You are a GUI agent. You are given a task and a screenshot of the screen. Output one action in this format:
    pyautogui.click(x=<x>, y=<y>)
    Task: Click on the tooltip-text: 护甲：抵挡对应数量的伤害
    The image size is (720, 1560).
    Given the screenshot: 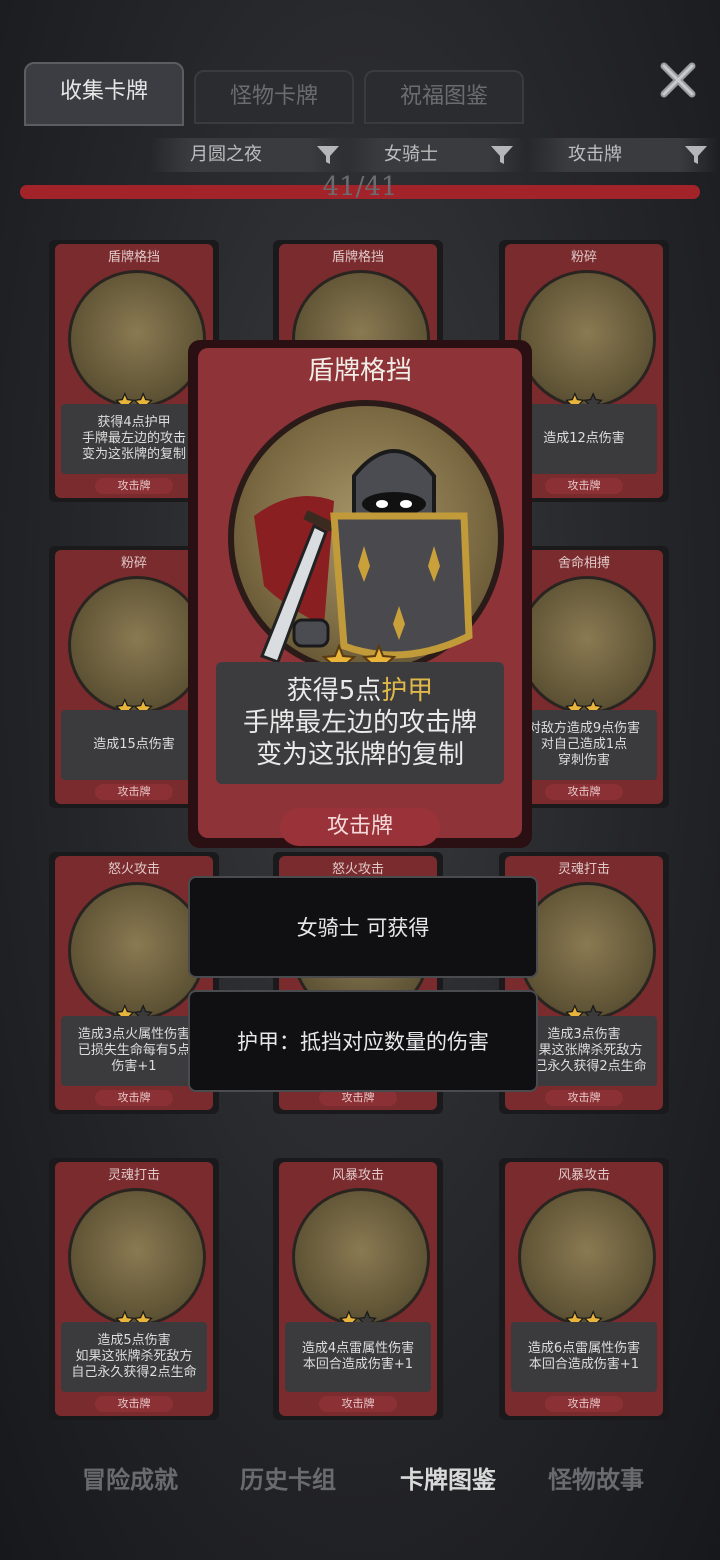 What is the action you would take?
    pyautogui.click(x=363, y=1042)
    